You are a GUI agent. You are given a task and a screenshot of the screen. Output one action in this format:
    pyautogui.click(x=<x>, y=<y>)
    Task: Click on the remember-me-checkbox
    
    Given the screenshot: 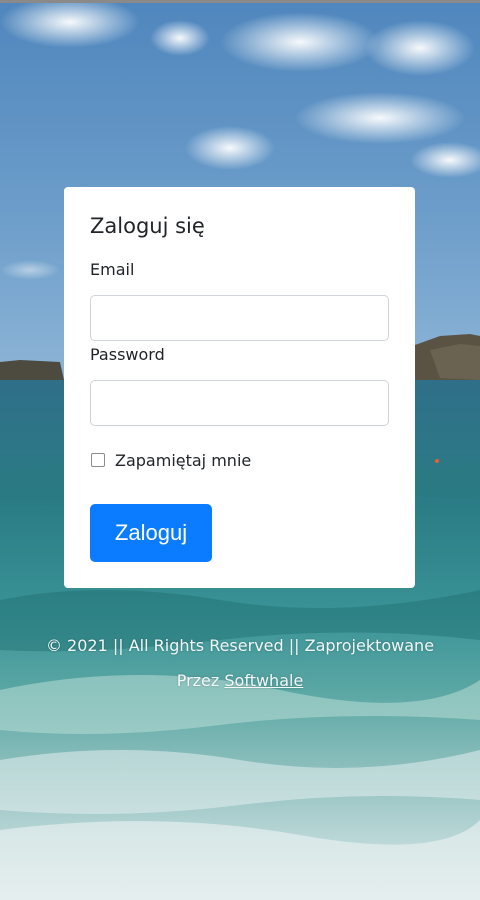 What is the action you would take?
    pyautogui.click(x=98, y=460)
    